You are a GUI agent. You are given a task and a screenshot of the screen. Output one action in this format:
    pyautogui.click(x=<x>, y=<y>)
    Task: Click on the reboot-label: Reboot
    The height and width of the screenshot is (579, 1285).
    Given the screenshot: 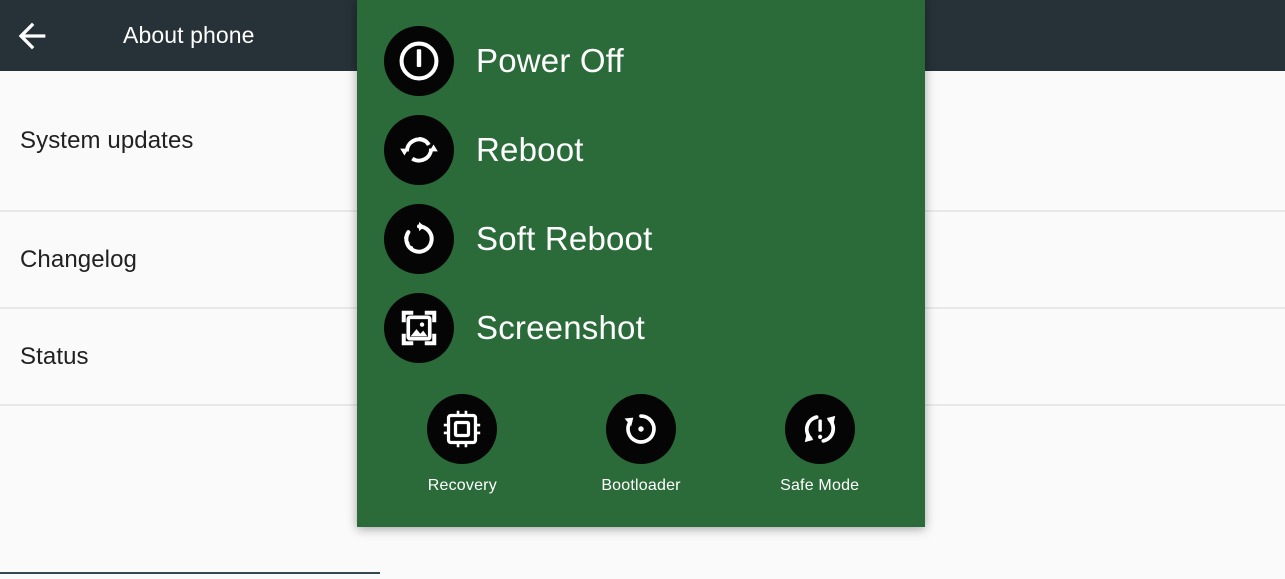 What is the action you would take?
    pyautogui.click(x=530, y=149)
    